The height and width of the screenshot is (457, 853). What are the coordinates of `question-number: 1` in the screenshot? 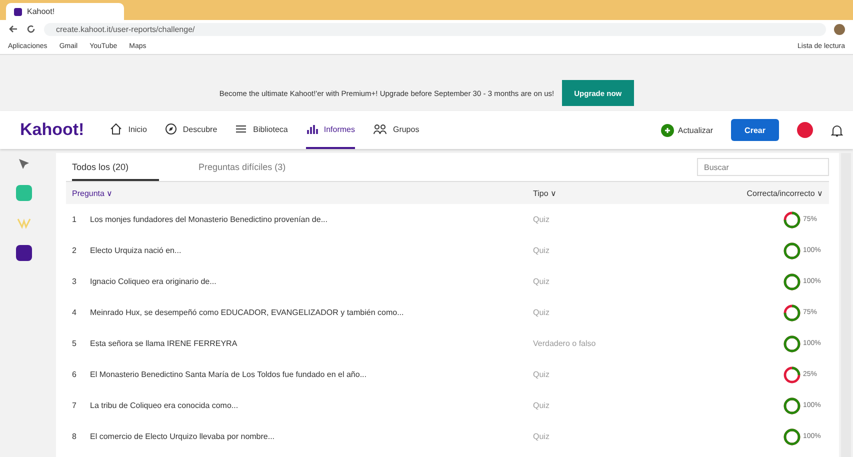 It's located at (75, 219).